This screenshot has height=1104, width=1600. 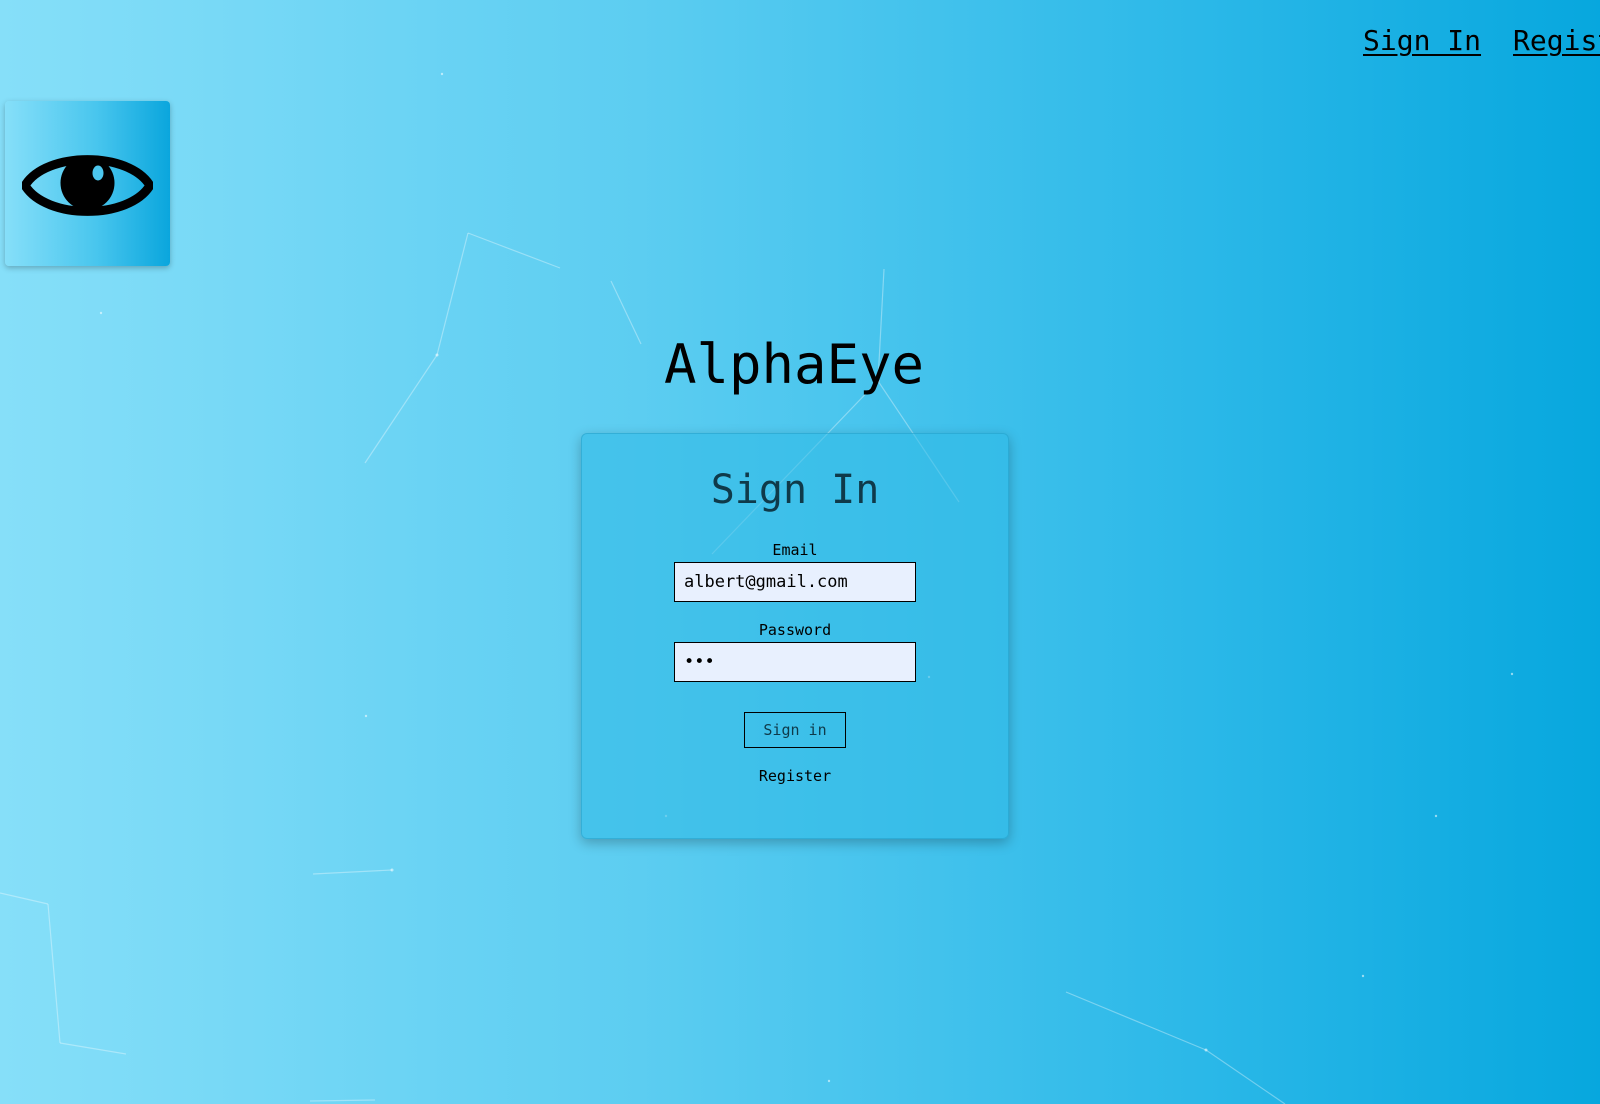 I want to click on eye-icon, so click(x=87, y=185).